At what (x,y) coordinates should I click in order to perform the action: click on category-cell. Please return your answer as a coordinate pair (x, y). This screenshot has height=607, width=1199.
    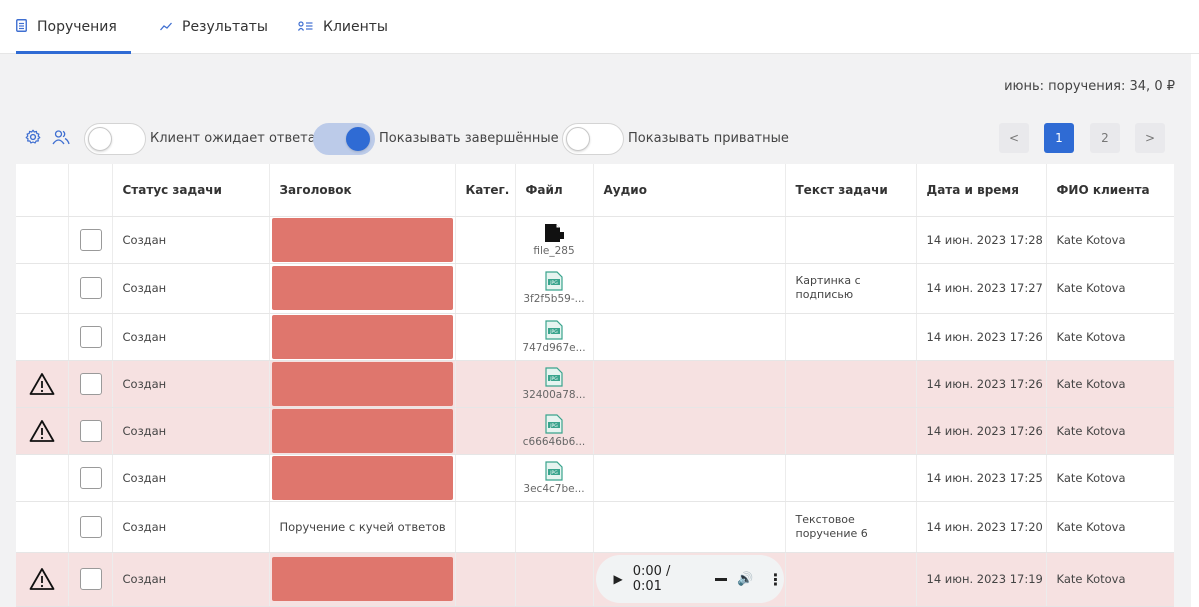
    Looking at the image, I should click on (485, 240).